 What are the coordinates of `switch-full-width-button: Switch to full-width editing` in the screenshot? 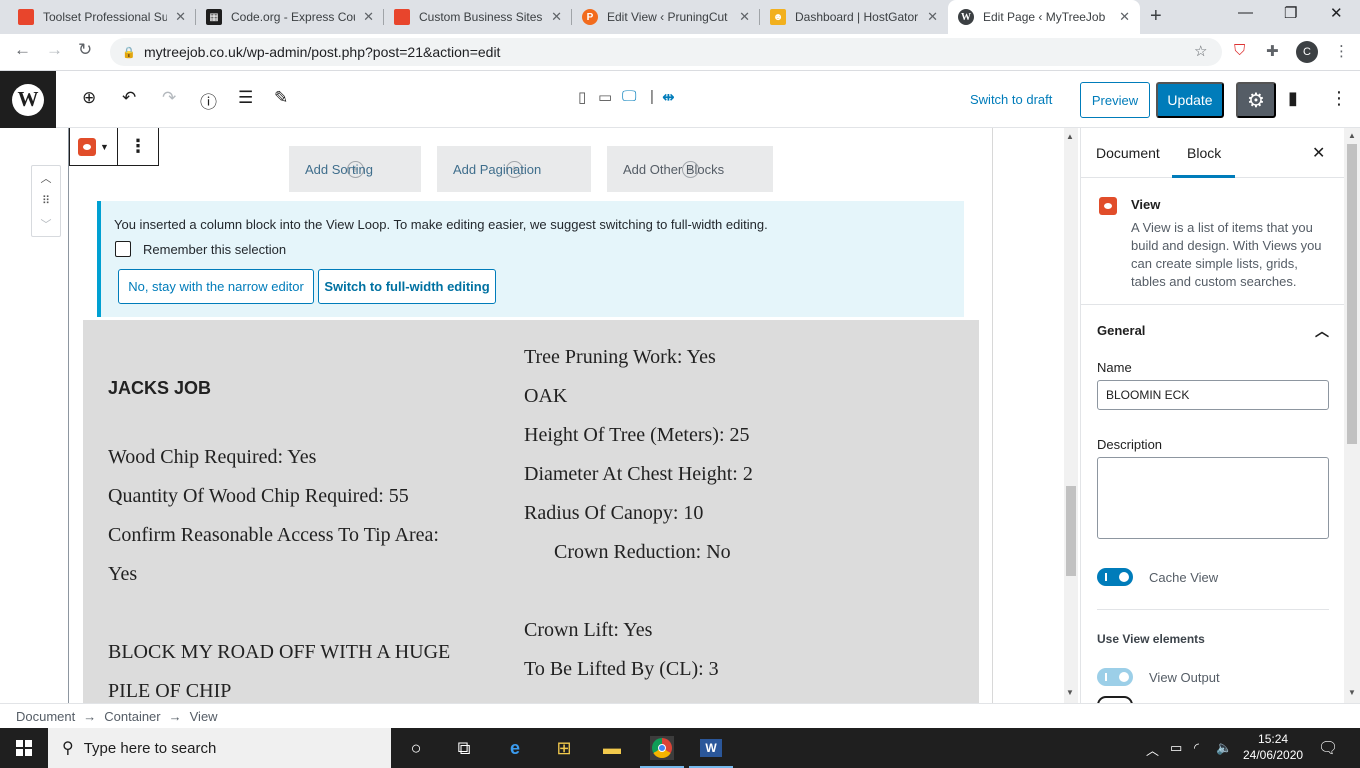 It's located at (407, 286).